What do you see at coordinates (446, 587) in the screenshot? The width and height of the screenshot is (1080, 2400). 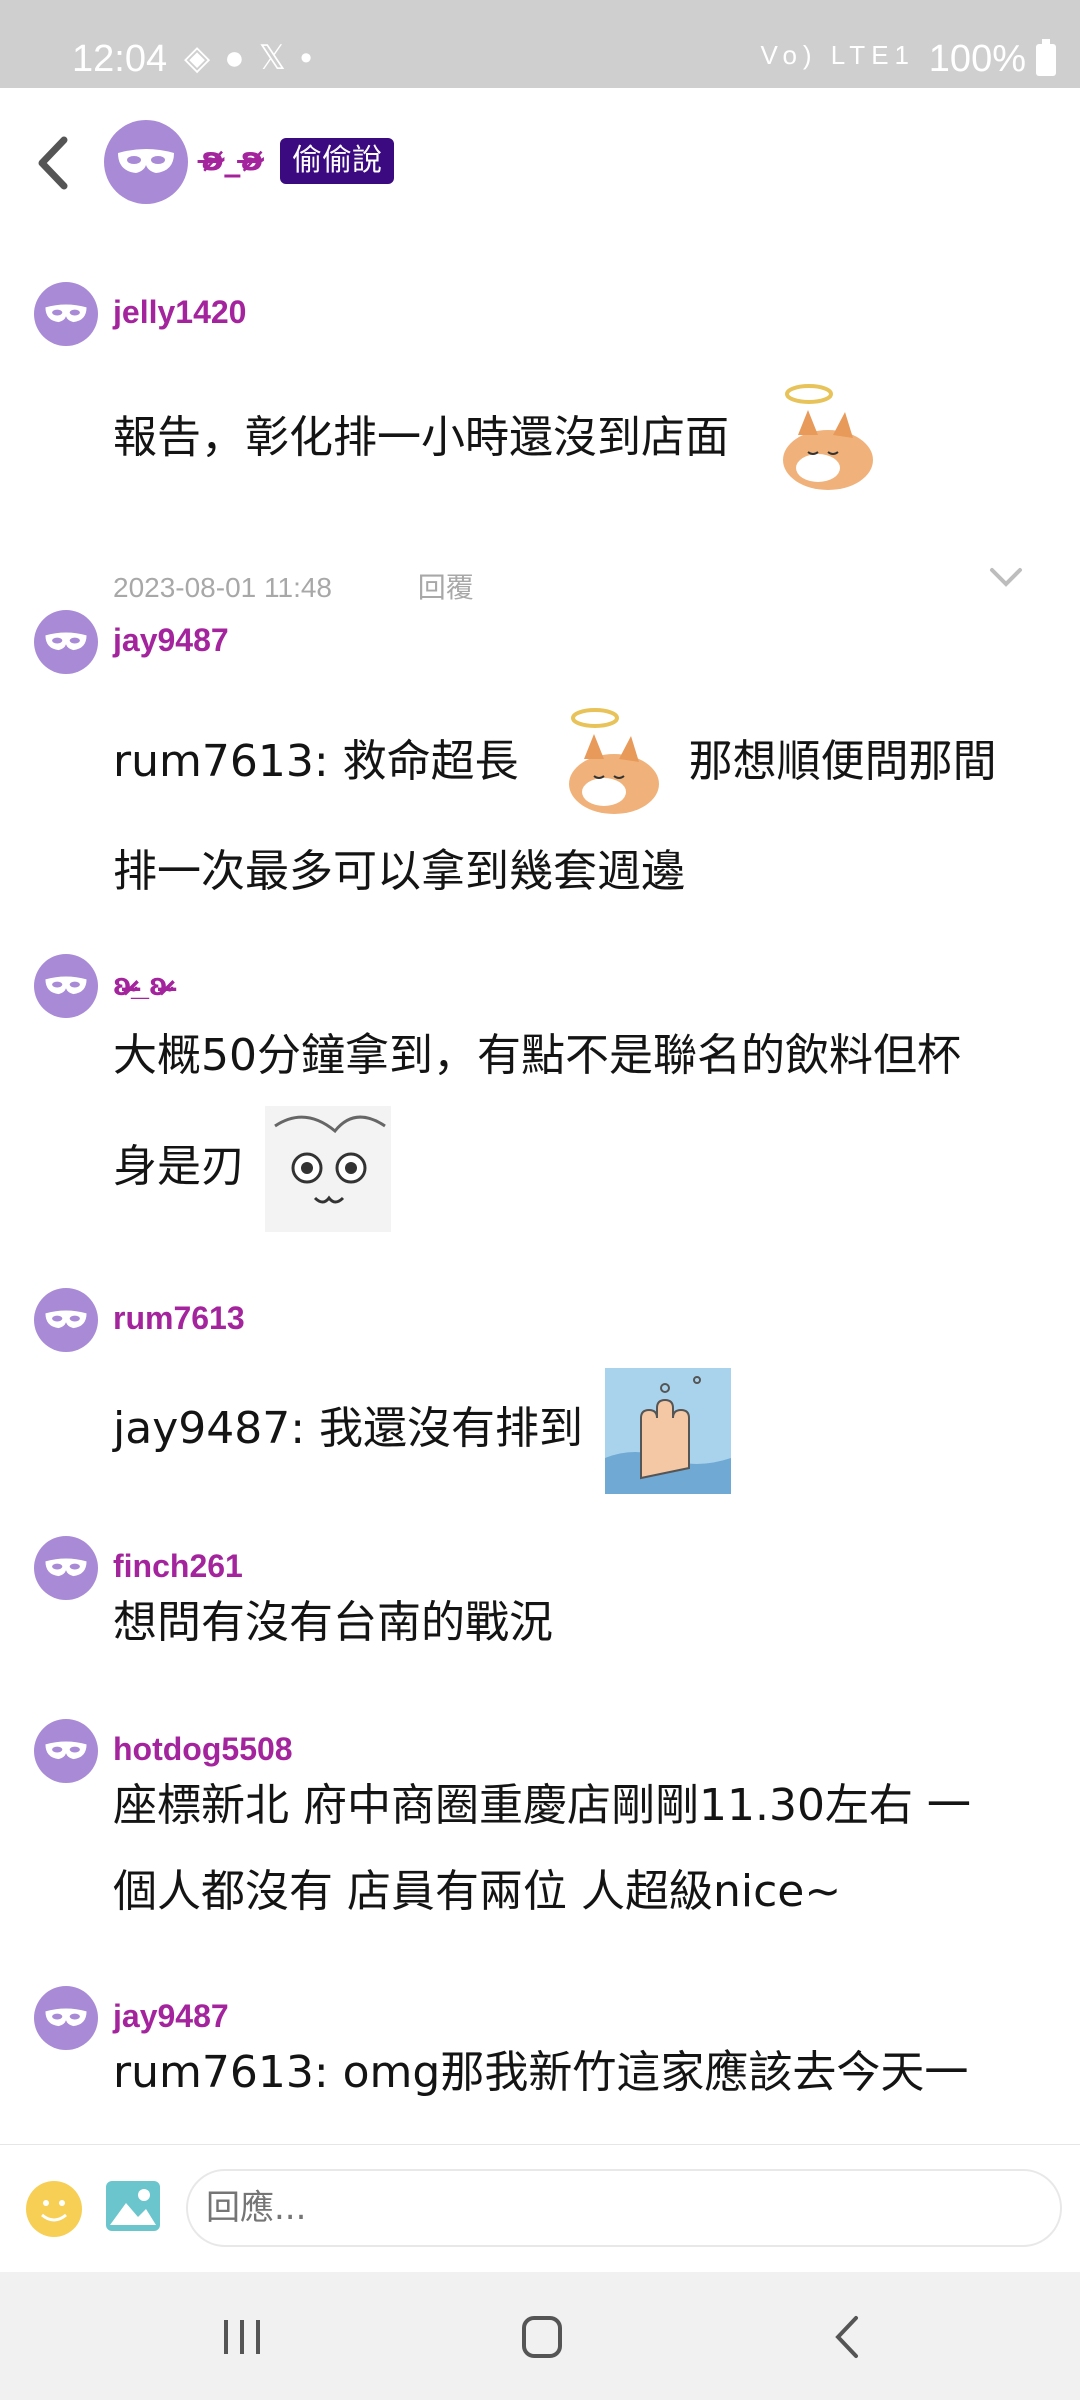 I see `reply-button: 回覆` at bounding box center [446, 587].